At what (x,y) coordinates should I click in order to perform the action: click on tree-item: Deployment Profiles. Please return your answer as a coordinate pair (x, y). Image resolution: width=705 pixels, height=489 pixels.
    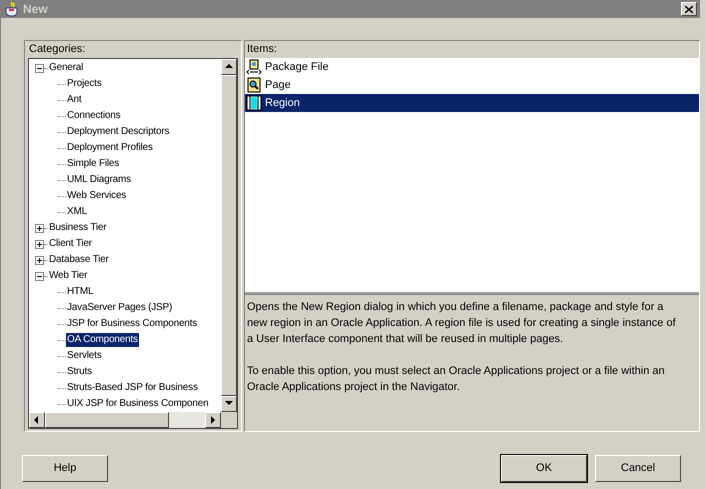
    Looking at the image, I should click on (110, 148).